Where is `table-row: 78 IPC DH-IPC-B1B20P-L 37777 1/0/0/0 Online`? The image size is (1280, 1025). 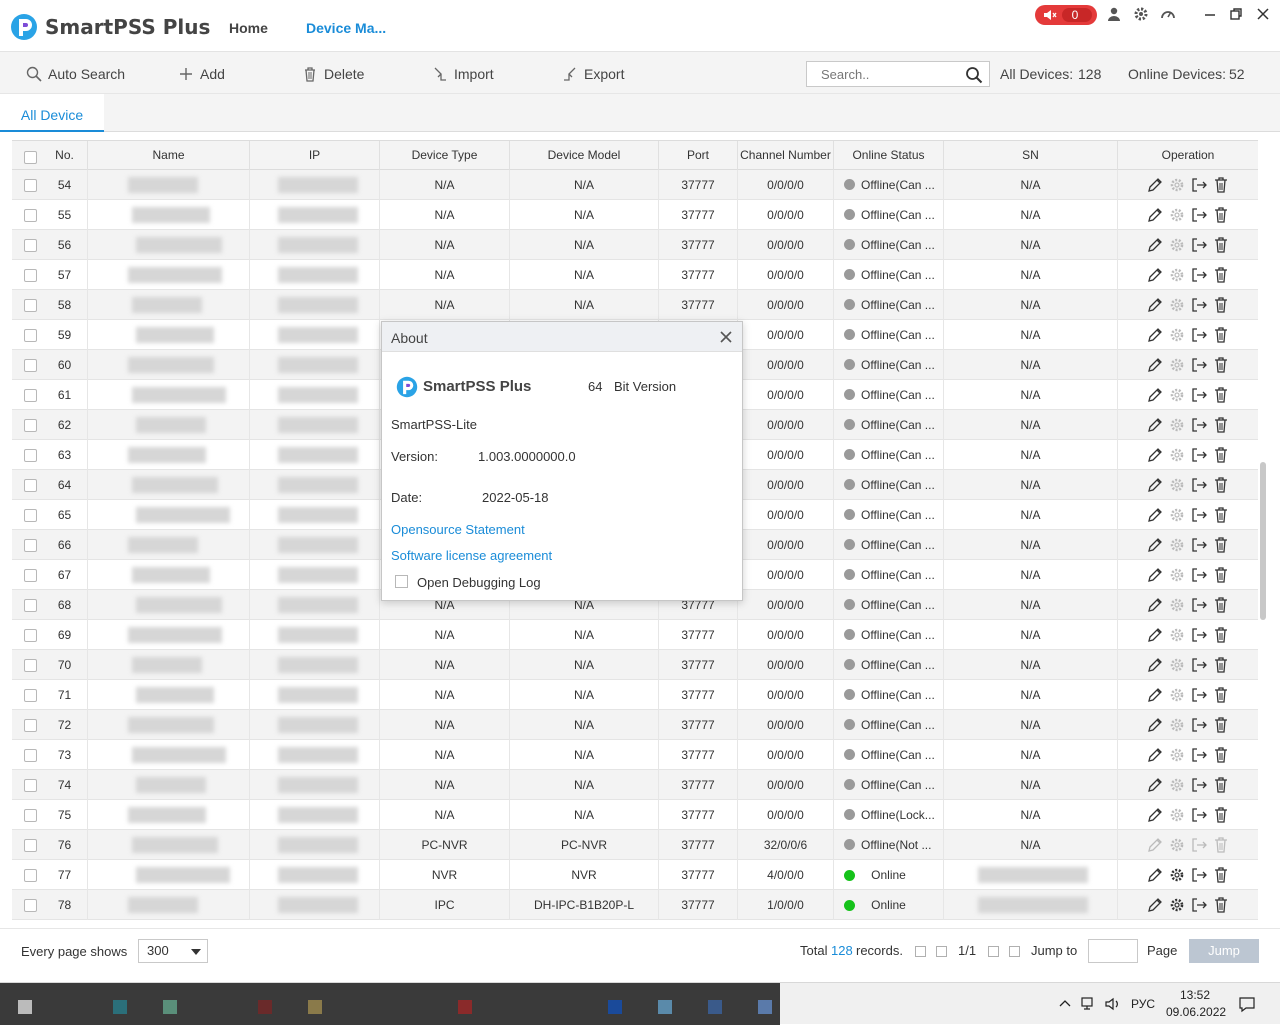 table-row: 78 IPC DH-IPC-B1B20P-L 37777 1/0/0/0 Online is located at coordinates (635, 905).